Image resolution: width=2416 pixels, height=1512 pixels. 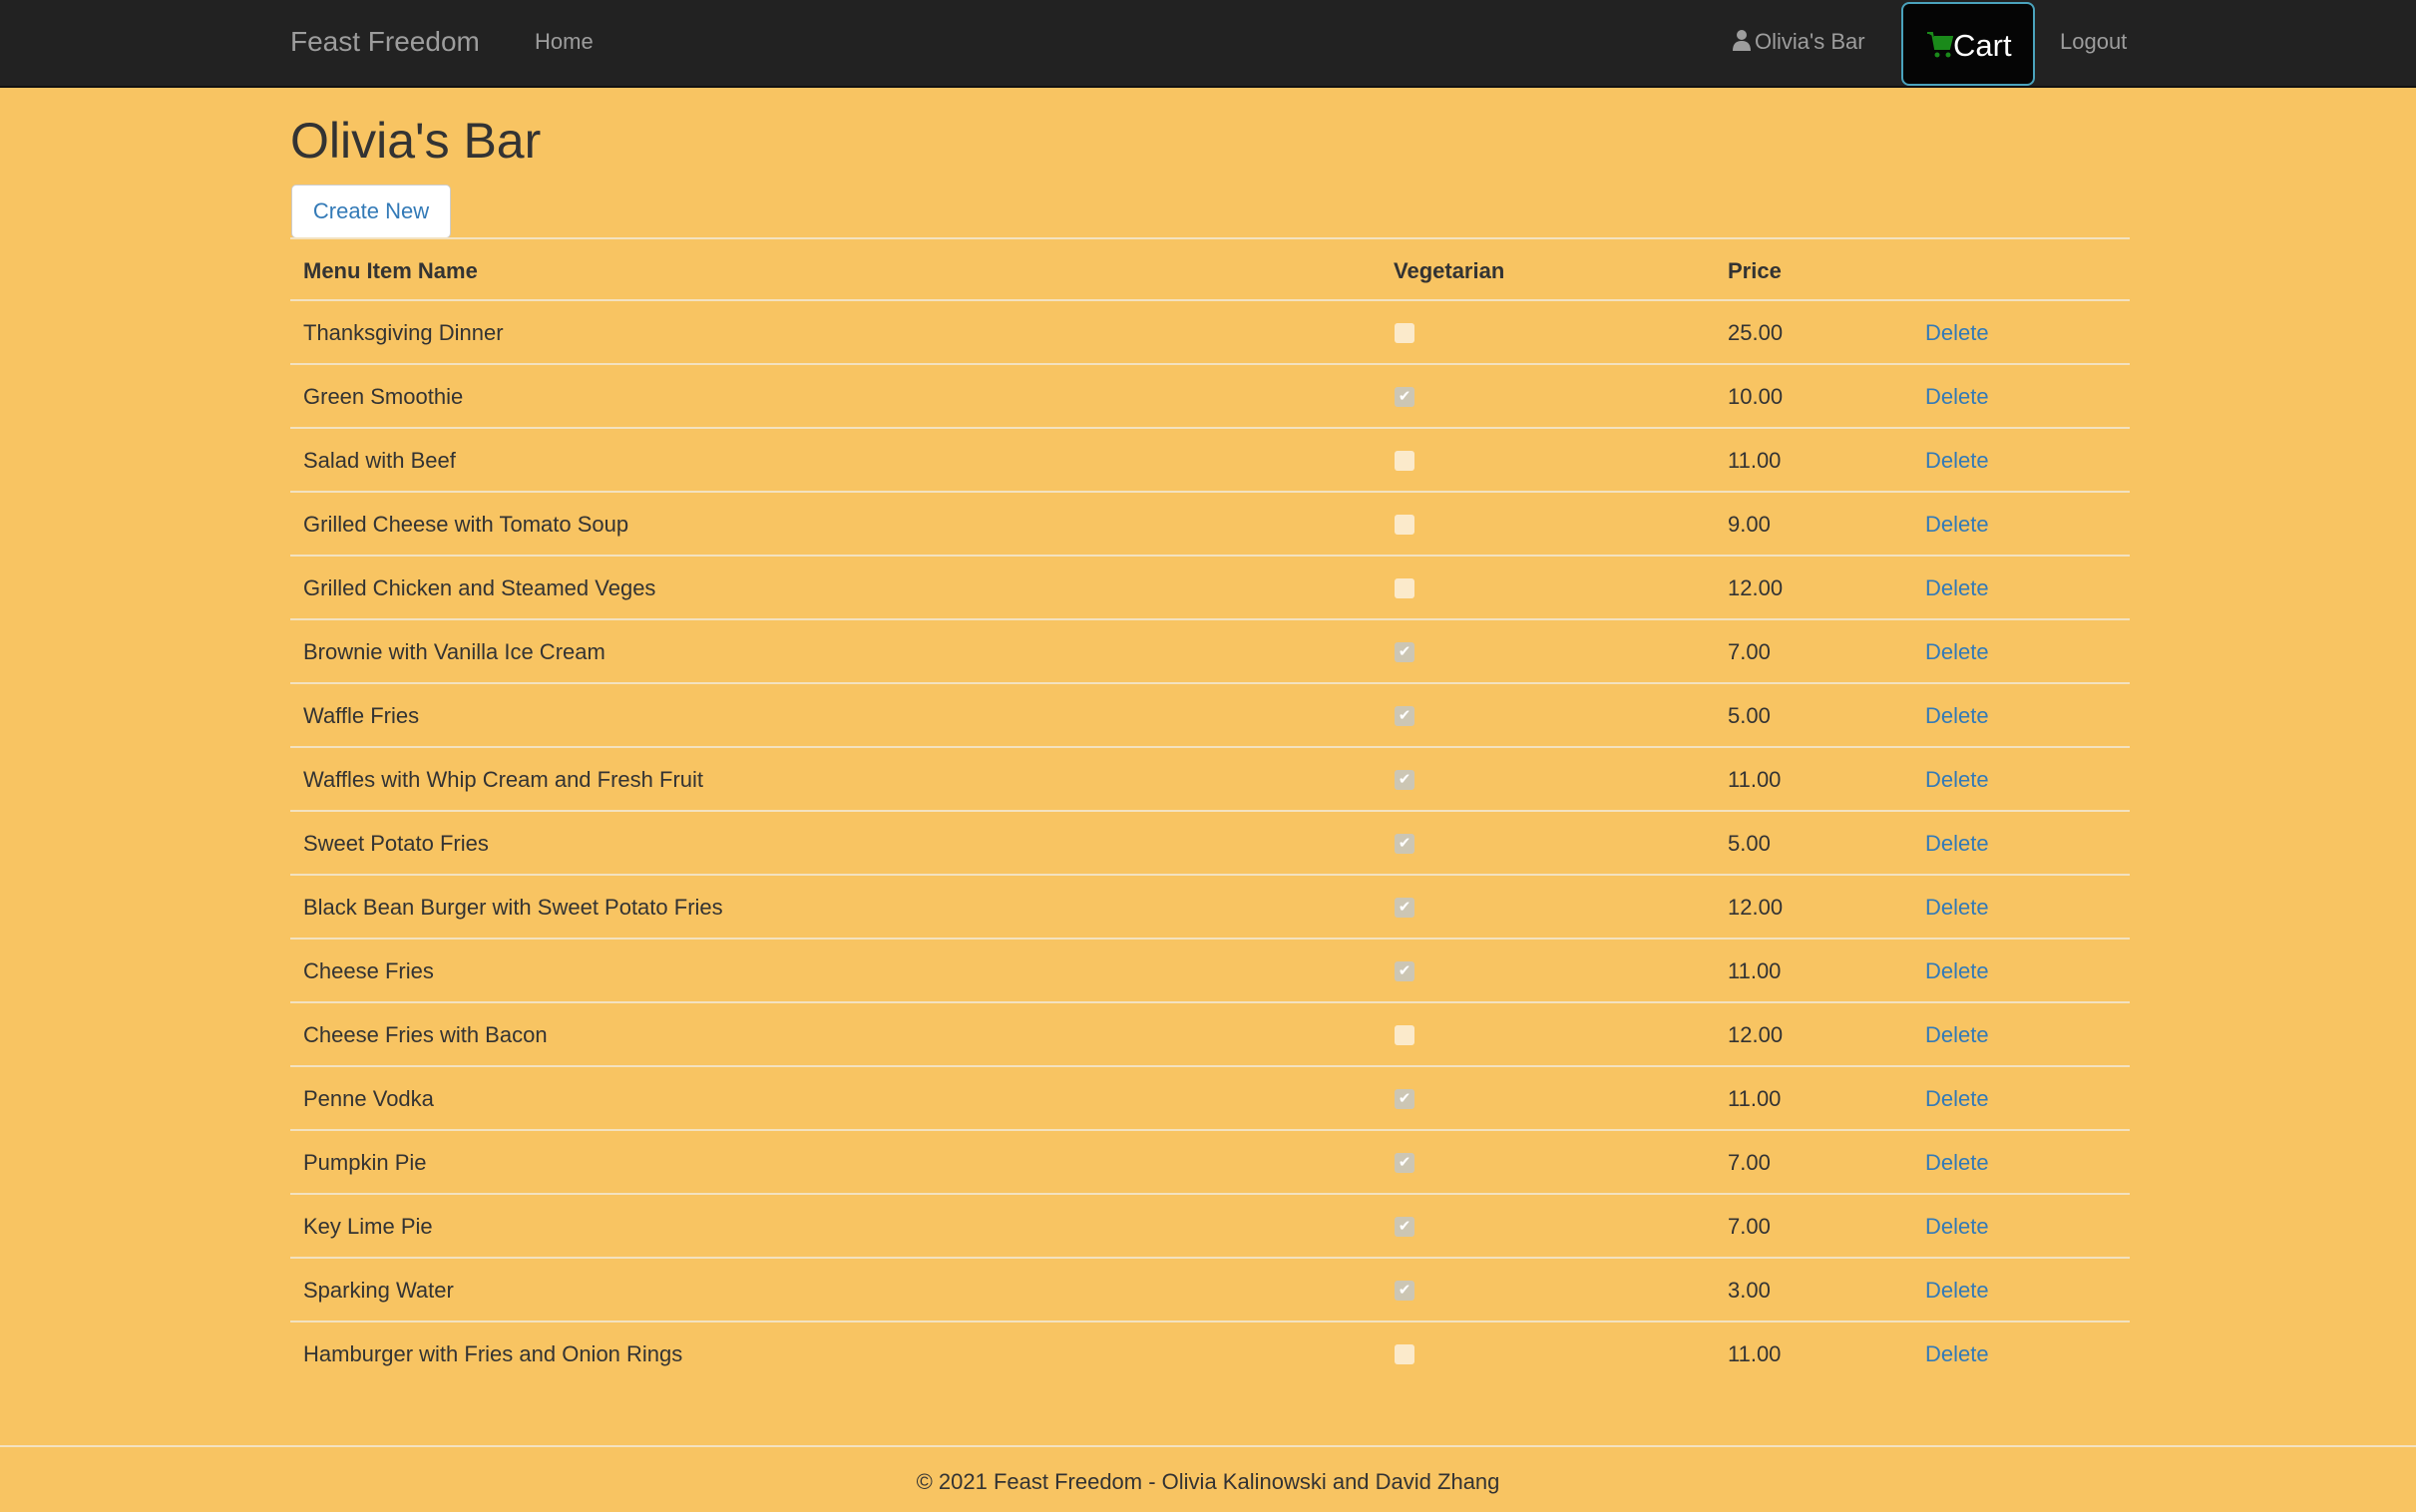 I want to click on logout-link: Logout, so click(x=2093, y=42).